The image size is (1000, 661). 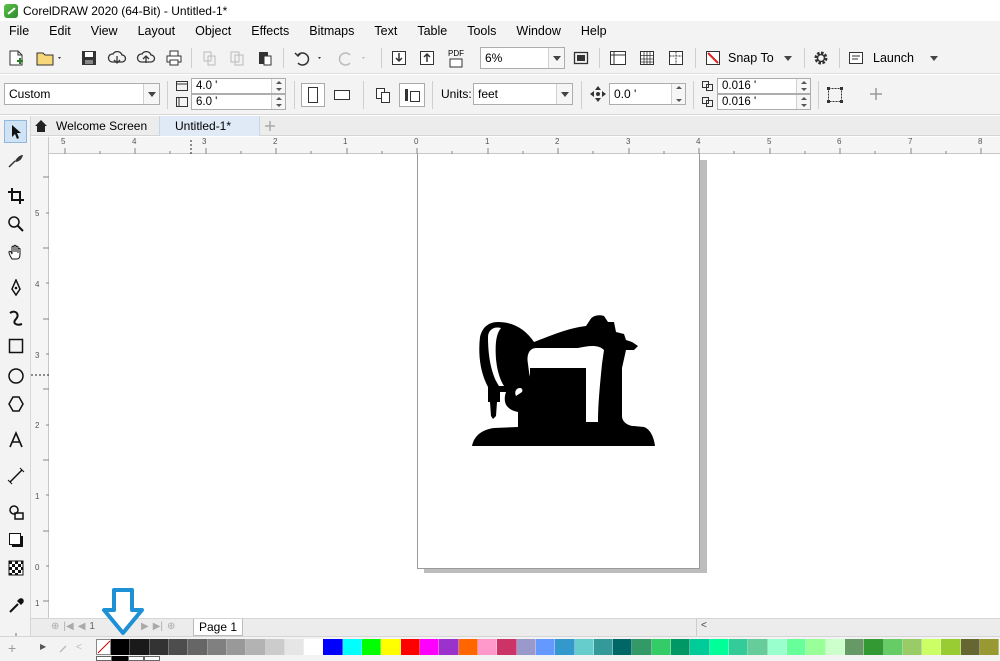 What do you see at coordinates (594, 31) in the screenshot?
I see `menu-help: Help` at bounding box center [594, 31].